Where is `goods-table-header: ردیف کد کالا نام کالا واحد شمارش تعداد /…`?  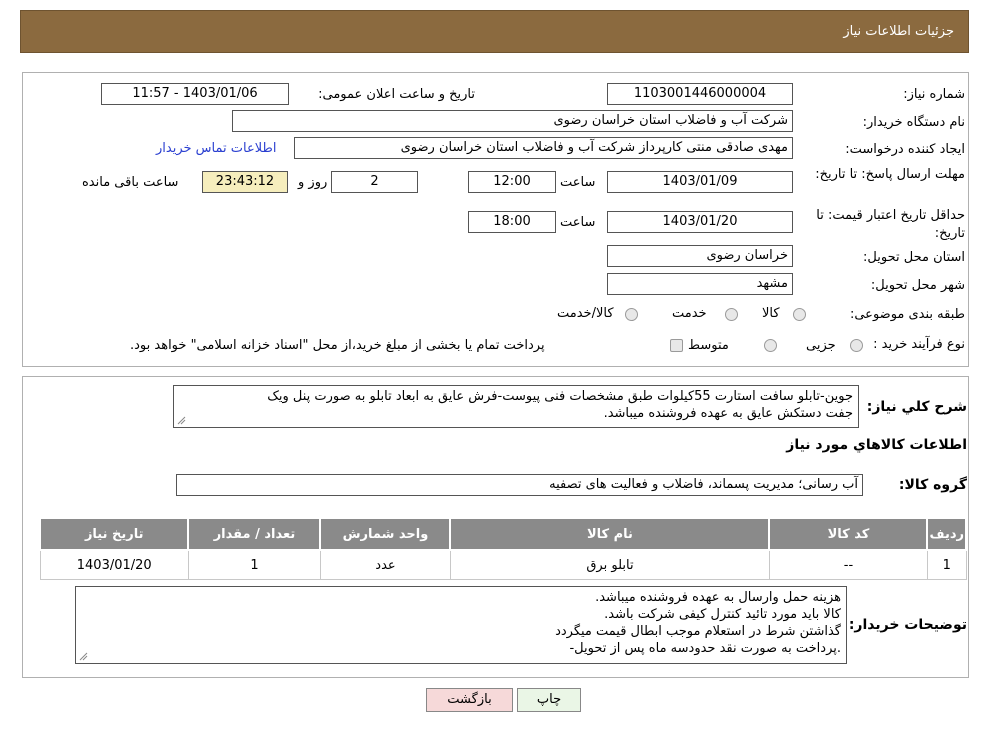 goods-table-header: ردیف کد کالا نام کالا واحد شمارش تعداد /… is located at coordinates (502, 534).